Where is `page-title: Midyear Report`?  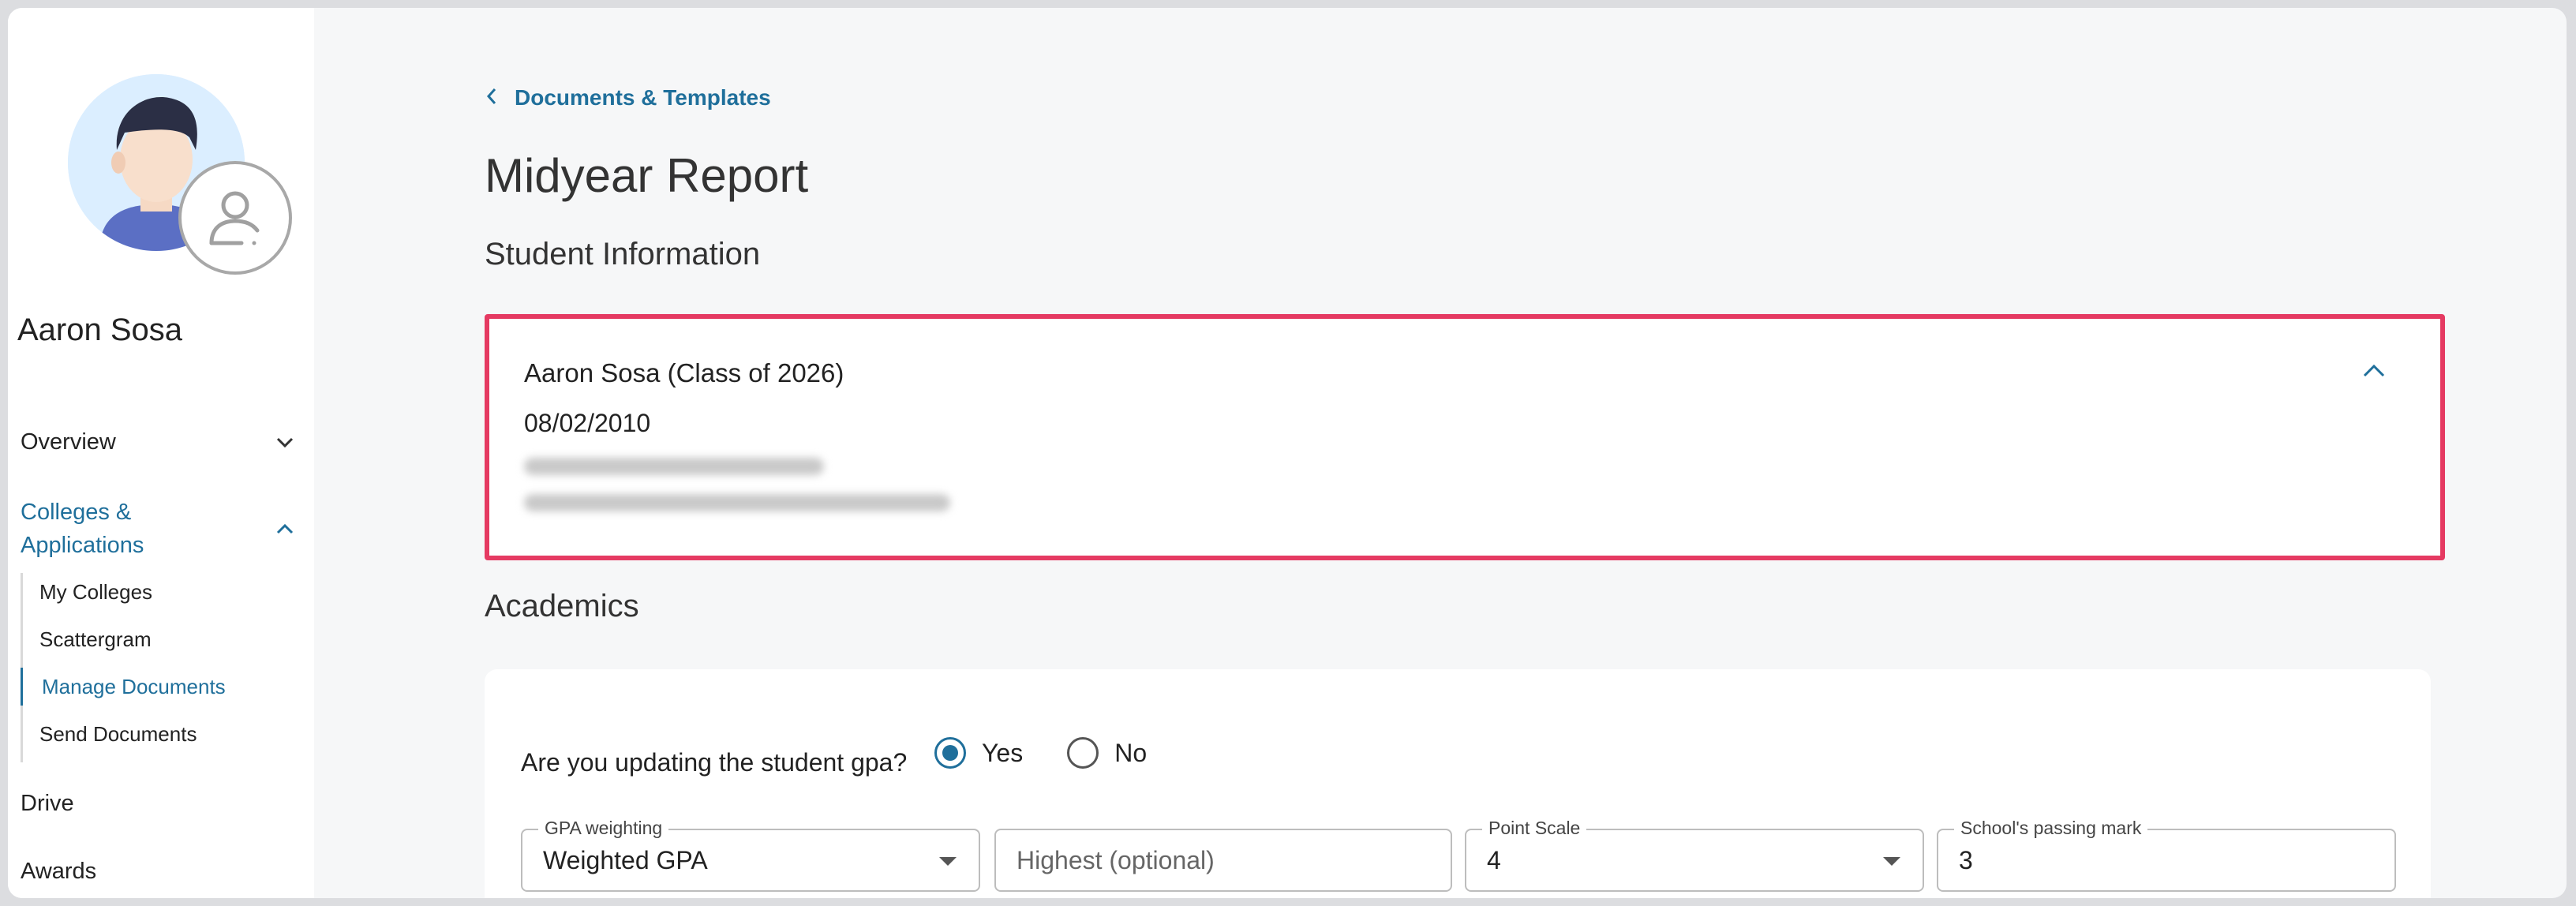 page-title: Midyear Report is located at coordinates (647, 175).